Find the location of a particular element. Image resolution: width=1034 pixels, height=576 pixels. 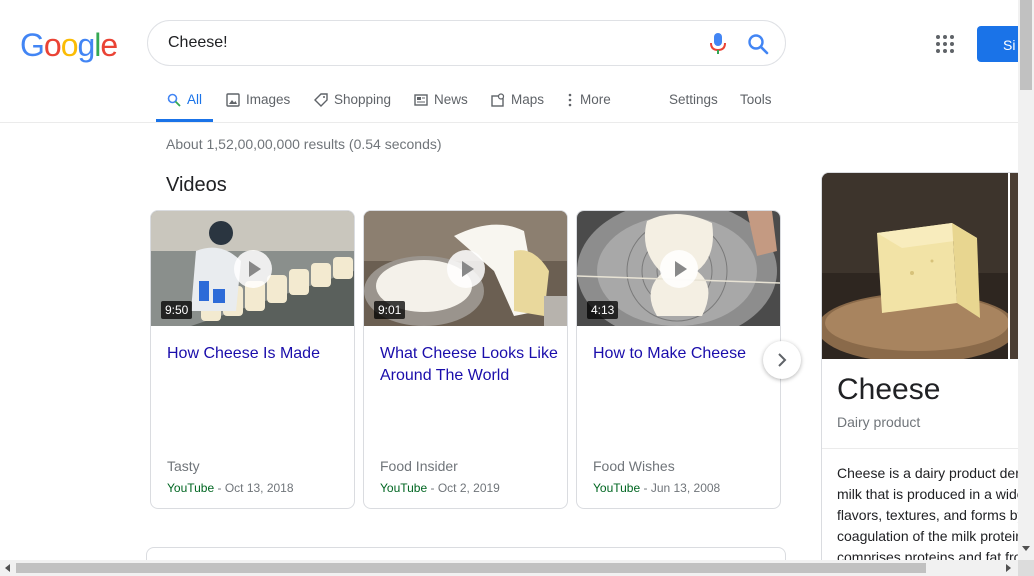

scrollbar-corner is located at coordinates (1026, 568).